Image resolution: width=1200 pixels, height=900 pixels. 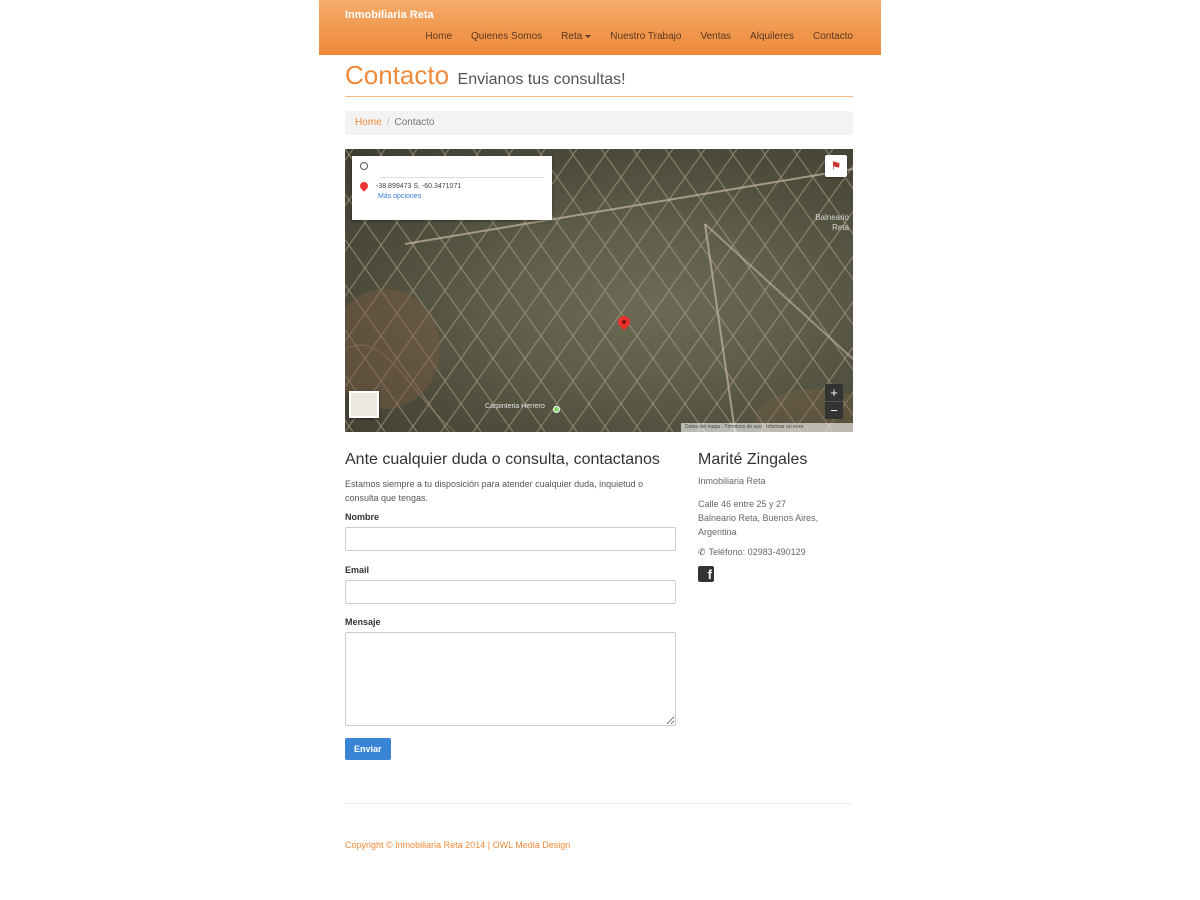 What do you see at coordinates (599, 123) in the screenshot?
I see `breadcrumb: Home / Contacto` at bounding box center [599, 123].